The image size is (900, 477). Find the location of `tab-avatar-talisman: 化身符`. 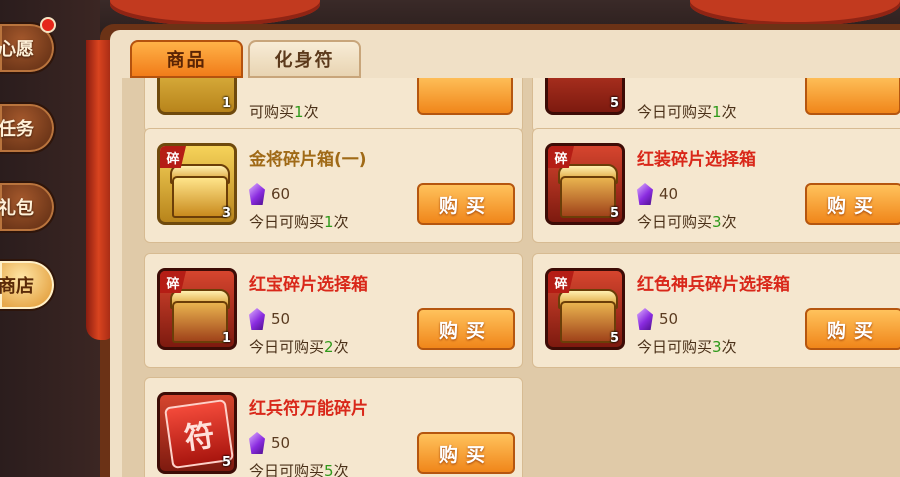

tab-avatar-talisman: 化身符 is located at coordinates (304, 59).